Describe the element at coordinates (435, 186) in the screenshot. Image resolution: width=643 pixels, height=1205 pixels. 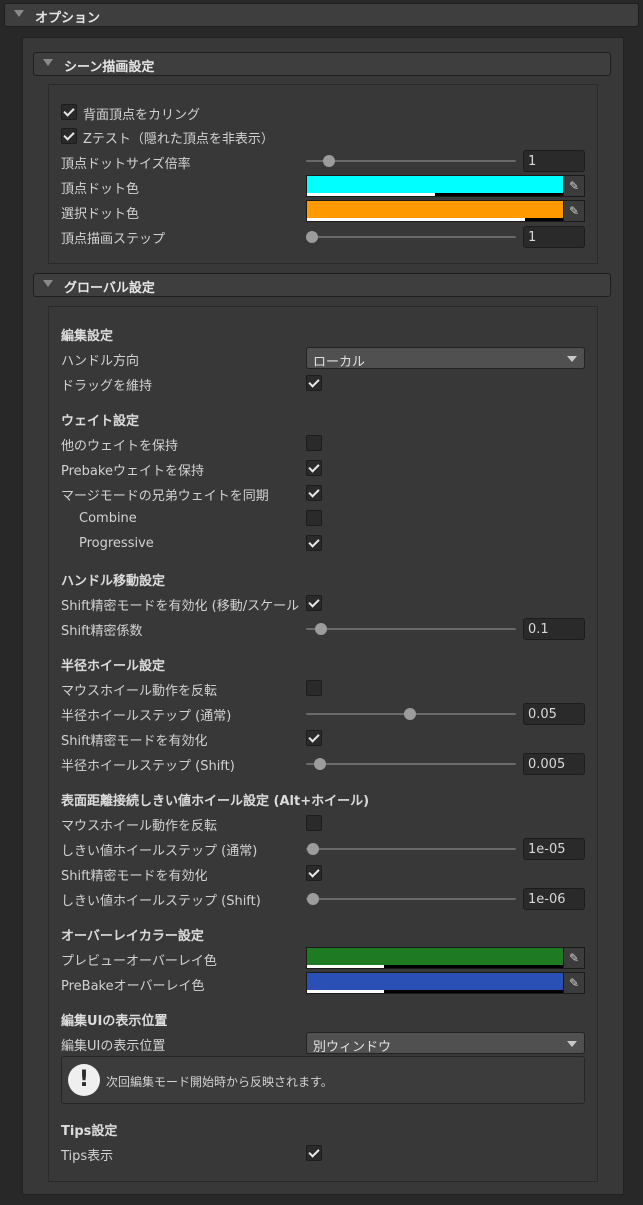
I see `dot-color-swatch` at that location.